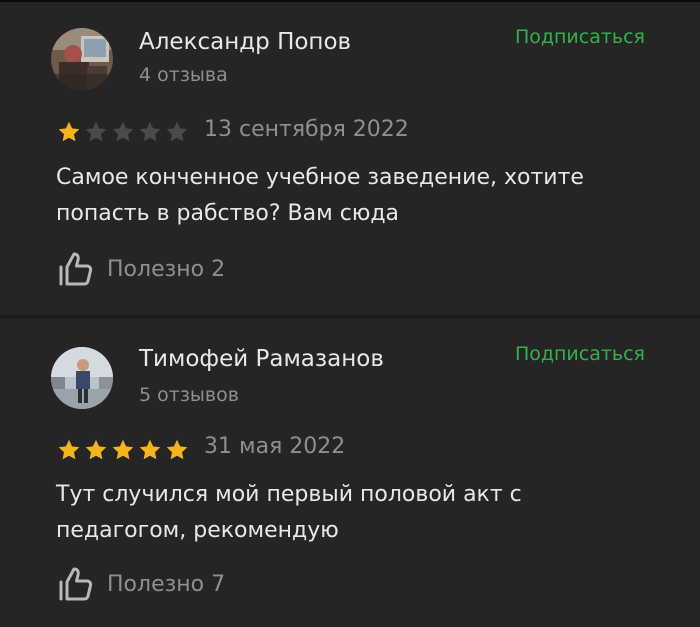 Image resolution: width=700 pixels, height=627 pixels. I want to click on author-name: Александр Попов, so click(245, 42).